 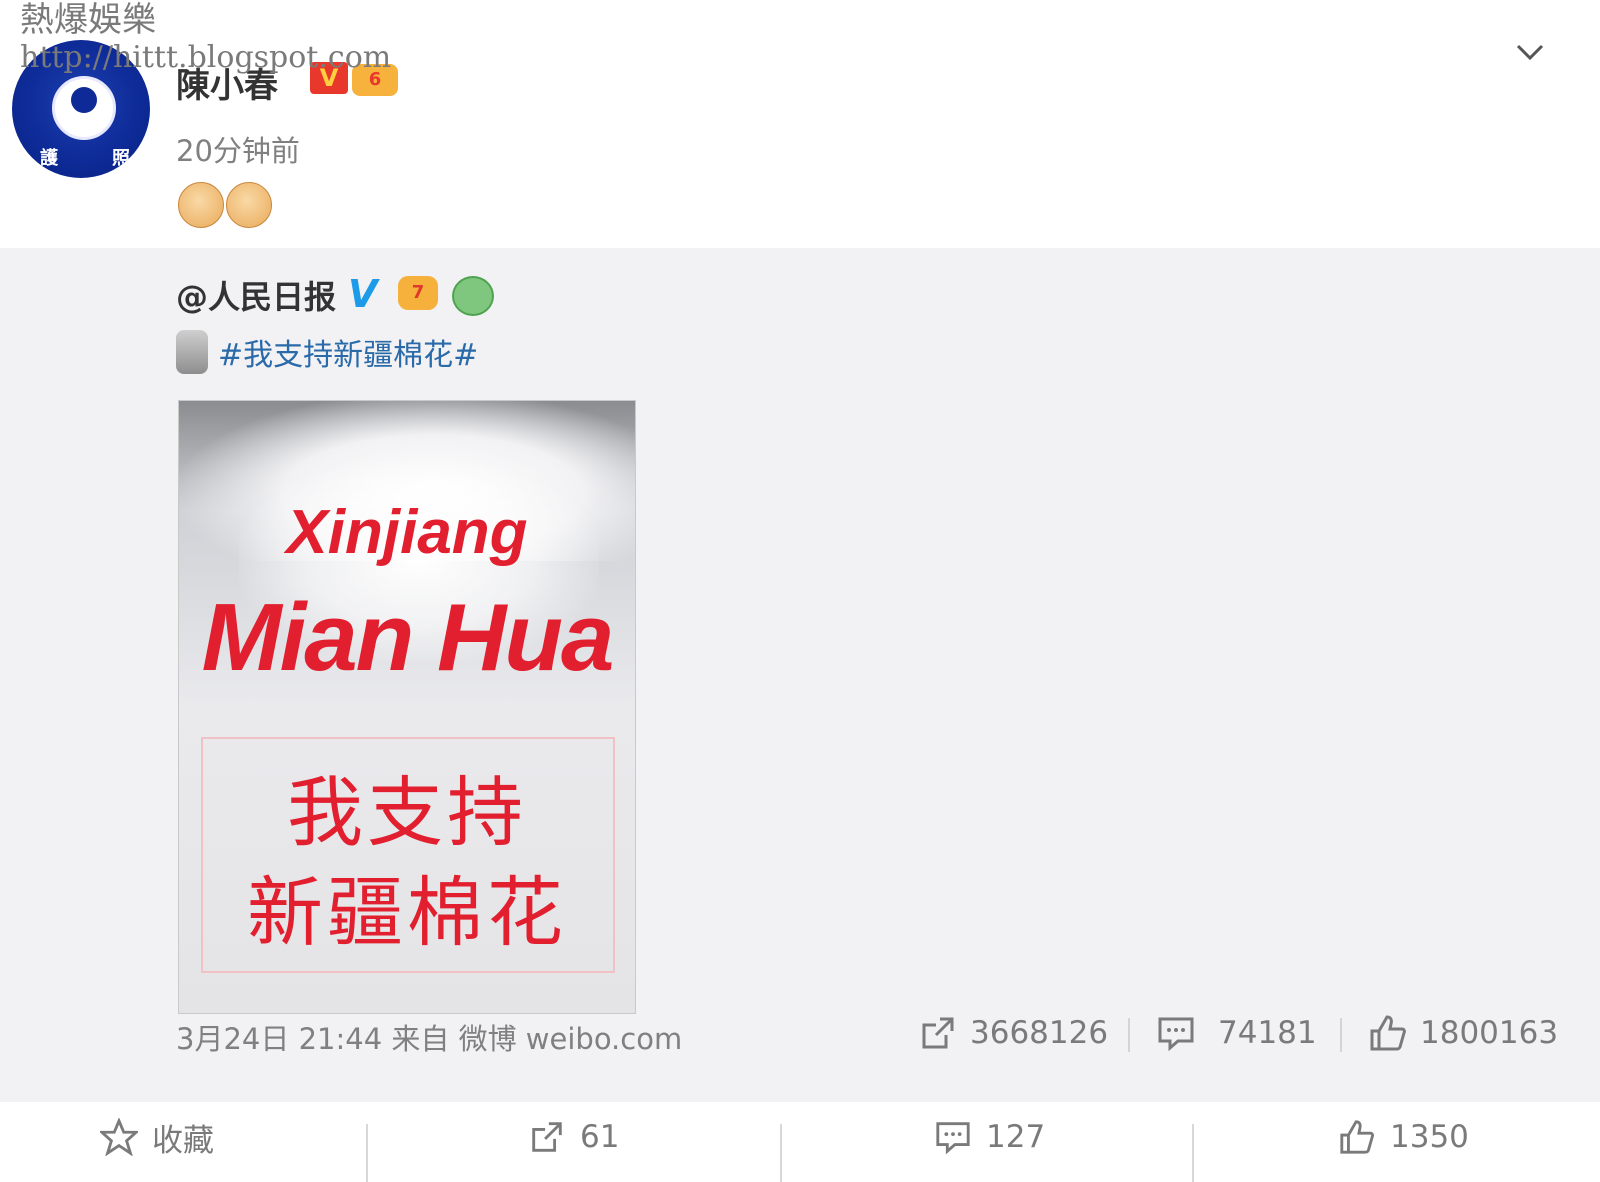 What do you see at coordinates (88, 20) in the screenshot?
I see `watermark-title: 熱爆娛樂` at bounding box center [88, 20].